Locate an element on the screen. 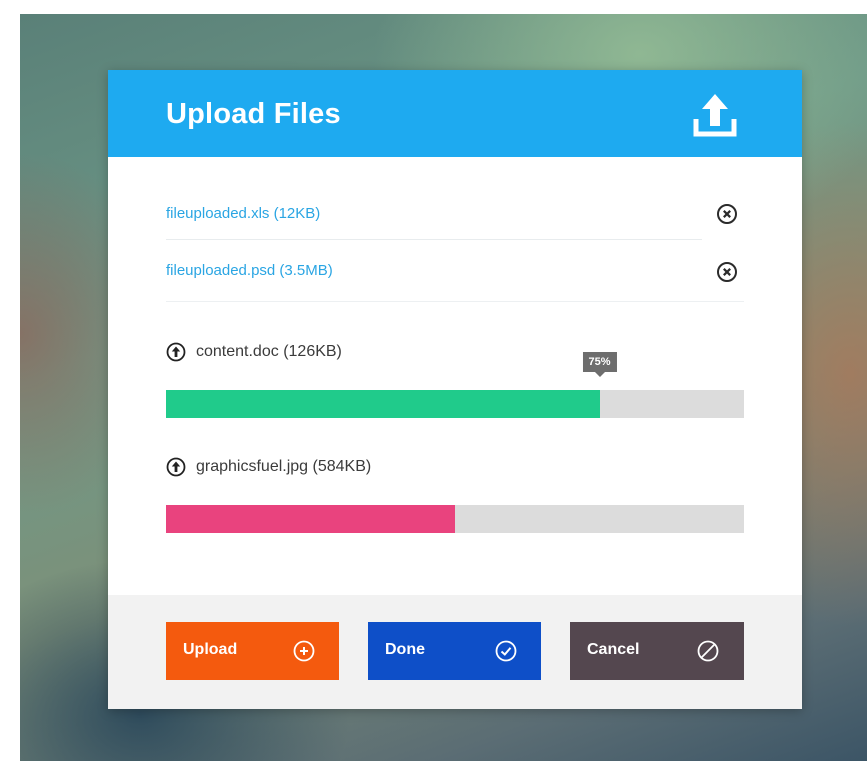 This screenshot has height=761, width=867. dialog-footer: Upload Done Cancel is located at coordinates (455, 652).